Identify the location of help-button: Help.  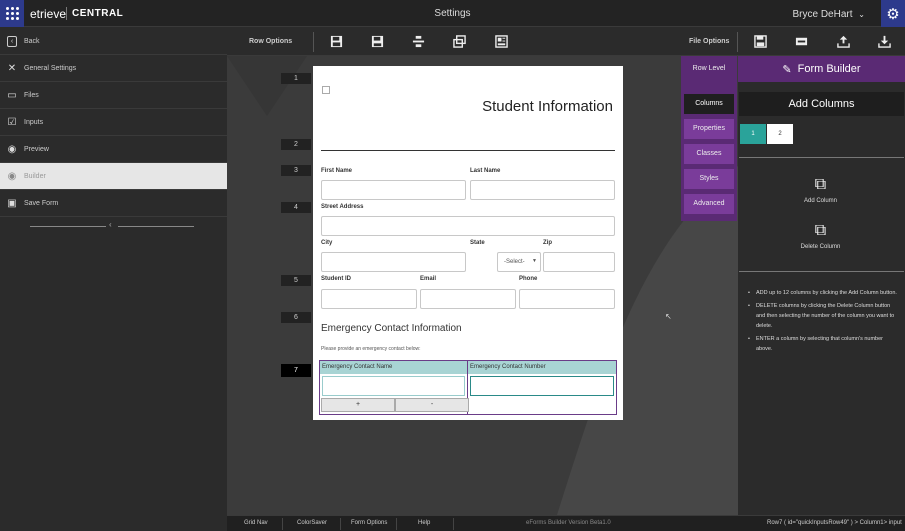
(424, 523).